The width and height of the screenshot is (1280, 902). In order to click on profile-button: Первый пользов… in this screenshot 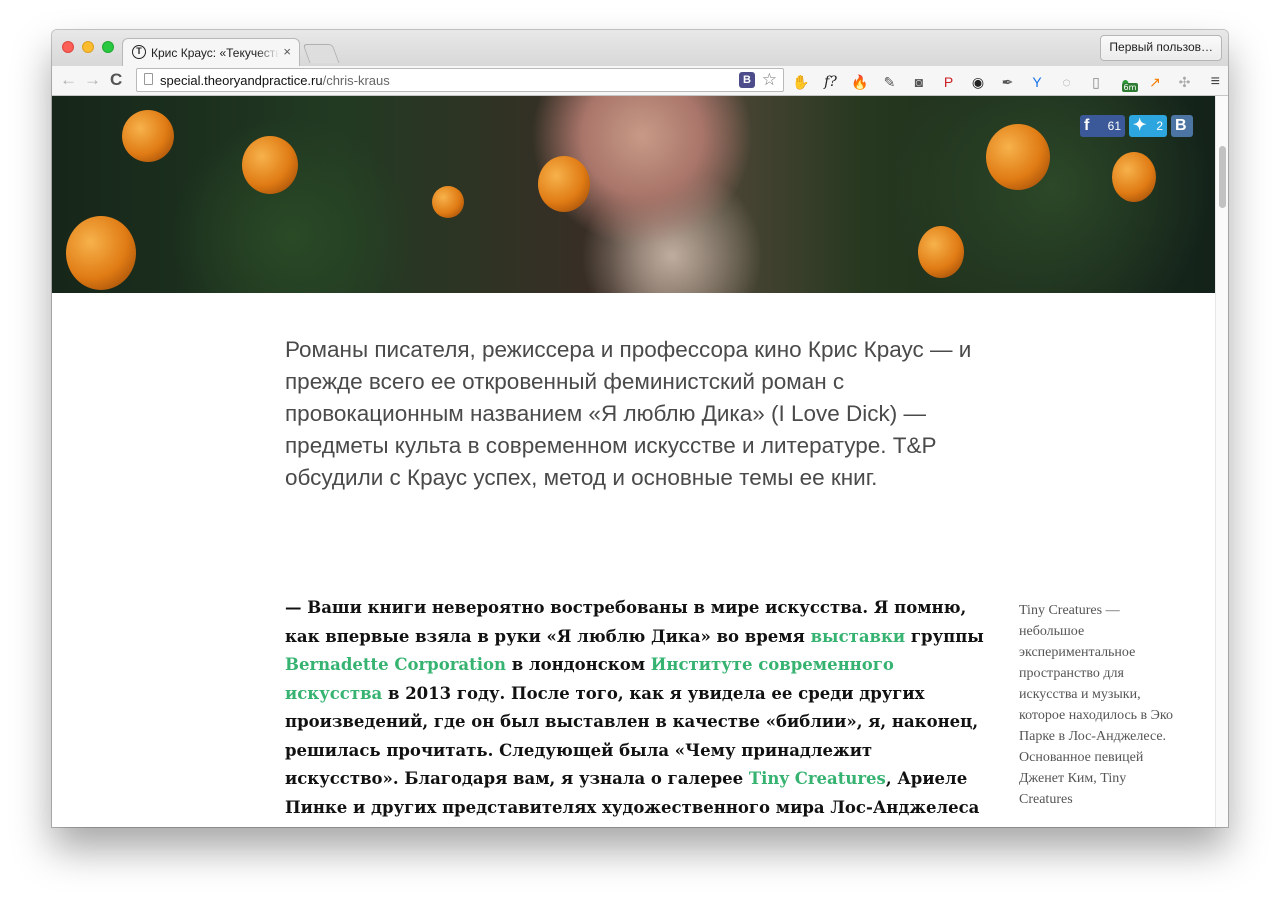, I will do `click(1161, 48)`.